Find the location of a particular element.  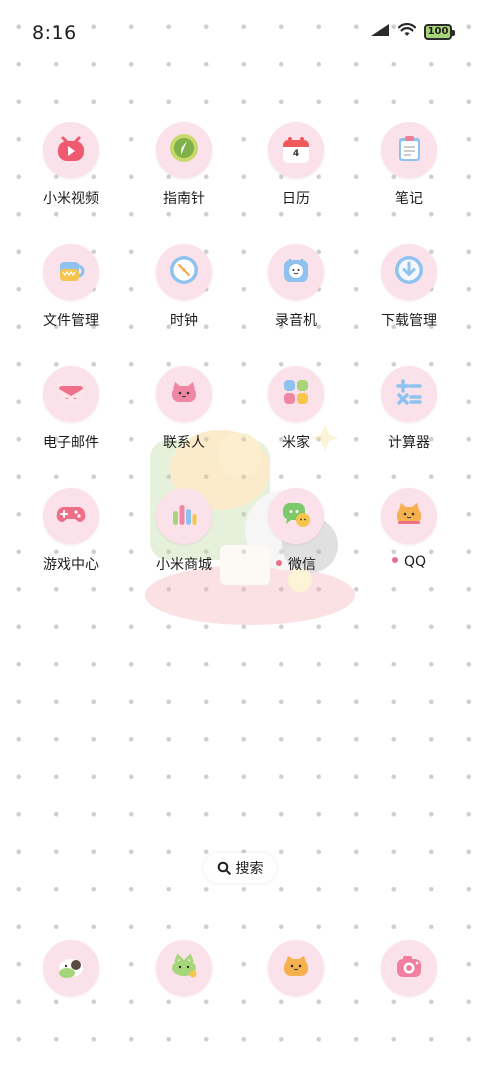

phone-icon is located at coordinates (71, 968).